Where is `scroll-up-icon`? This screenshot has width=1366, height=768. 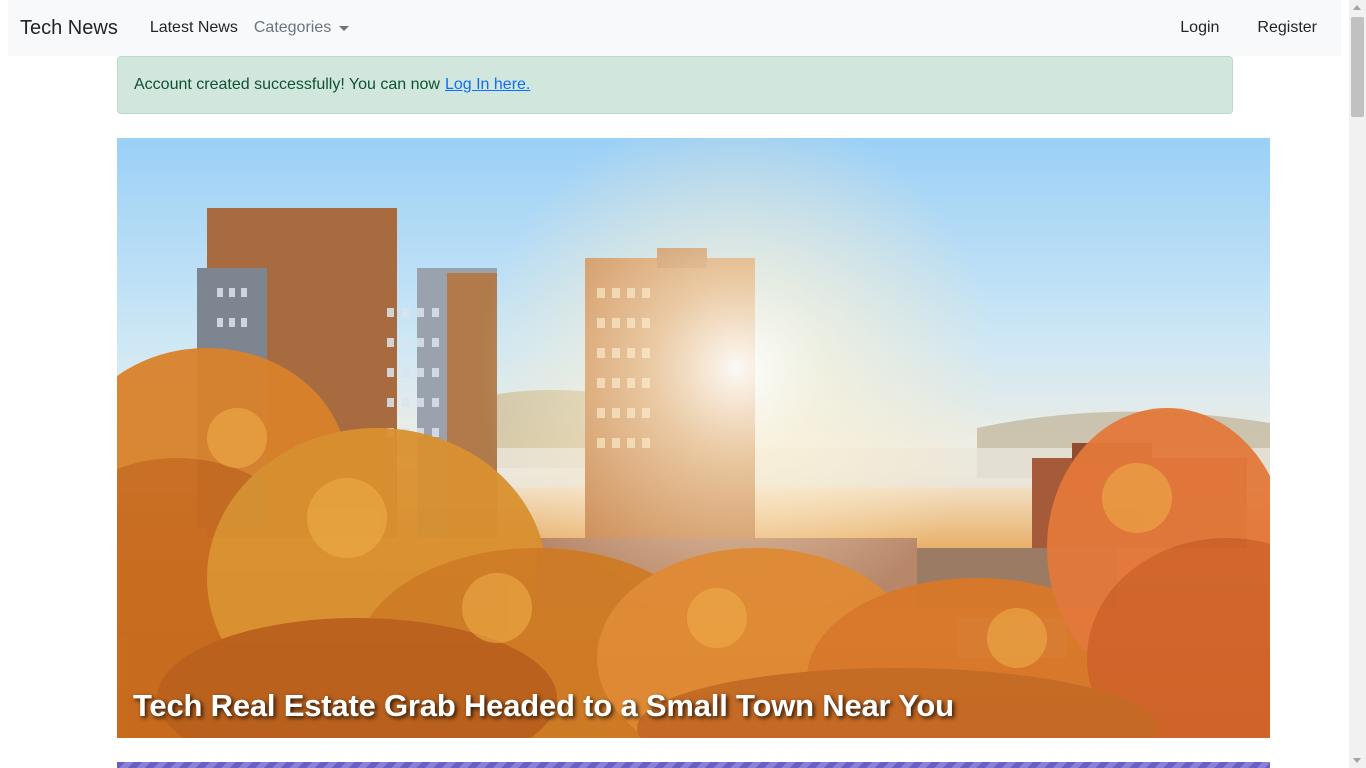
scroll-up-icon is located at coordinates (1357, 7).